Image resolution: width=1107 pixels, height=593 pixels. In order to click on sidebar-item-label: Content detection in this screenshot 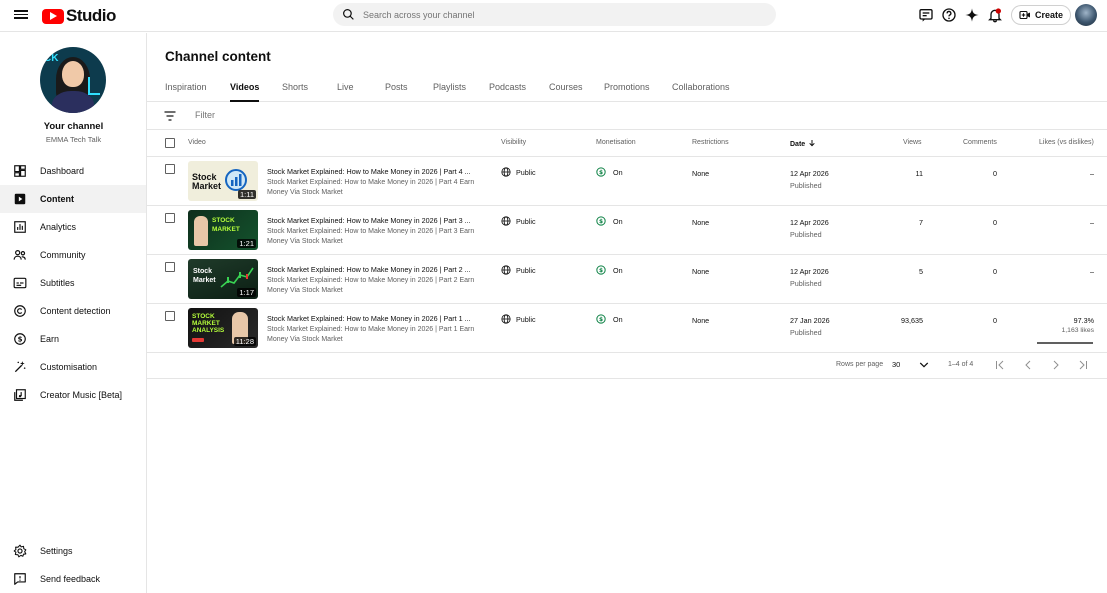, I will do `click(75, 311)`.